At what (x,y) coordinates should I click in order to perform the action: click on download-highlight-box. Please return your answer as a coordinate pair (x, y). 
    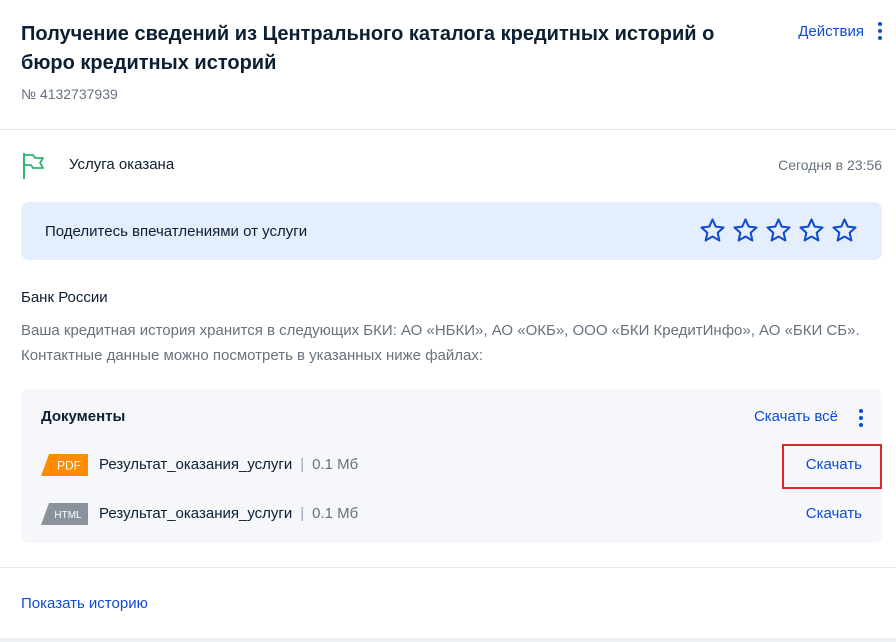
    Looking at the image, I should click on (832, 466).